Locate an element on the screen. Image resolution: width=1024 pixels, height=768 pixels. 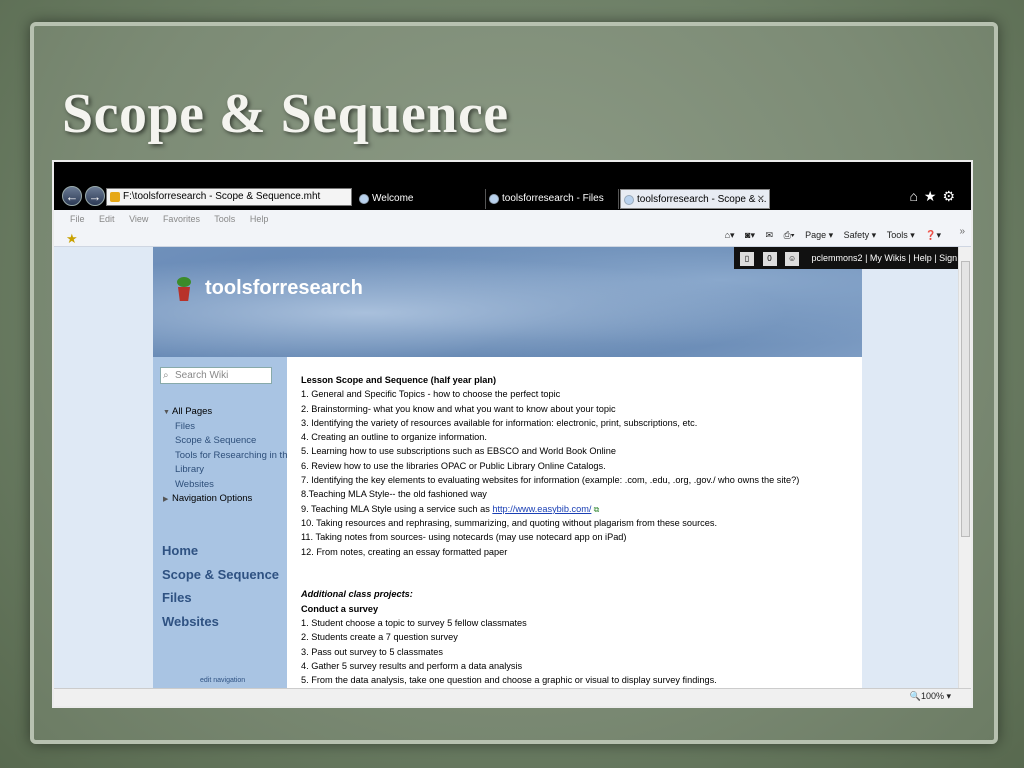
zoom-level: 🔍100% ▾ is located at coordinates (930, 696).